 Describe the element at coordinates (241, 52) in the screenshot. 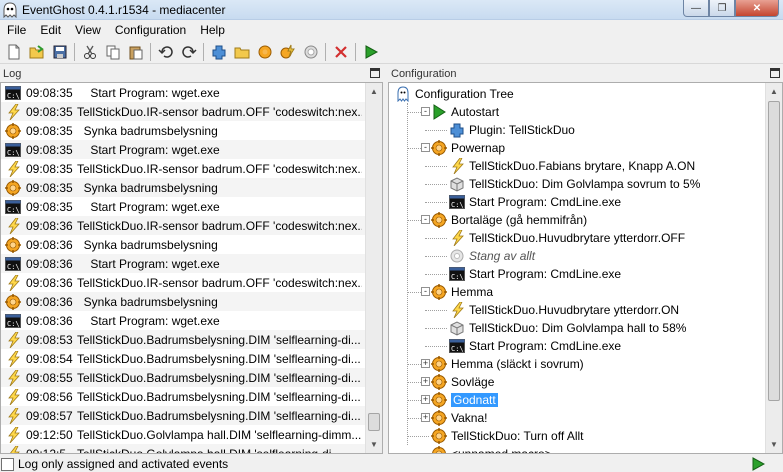

I see `add-folder-icon` at that location.